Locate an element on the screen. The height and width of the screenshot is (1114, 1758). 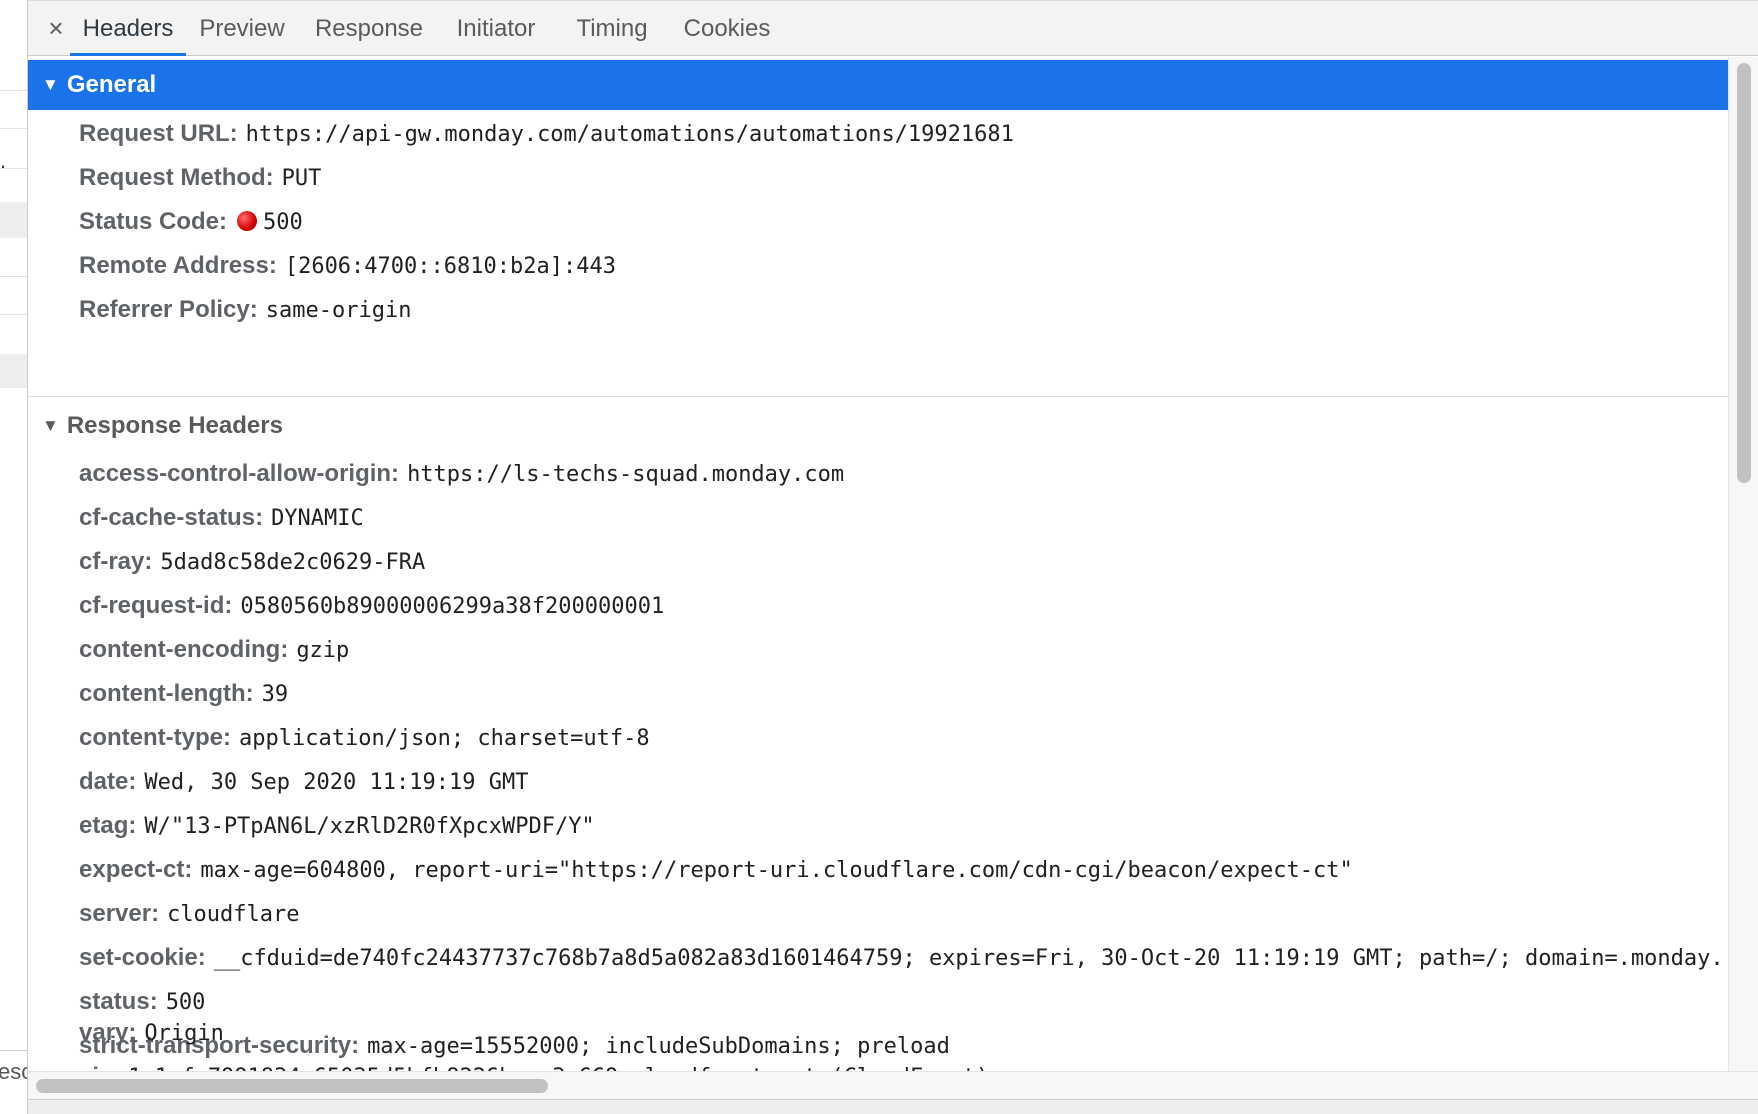
section-title: General is located at coordinates (111, 84).